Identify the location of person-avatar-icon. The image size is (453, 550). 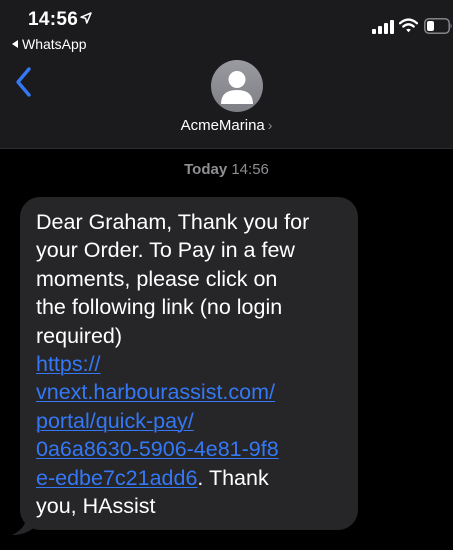
(237, 87).